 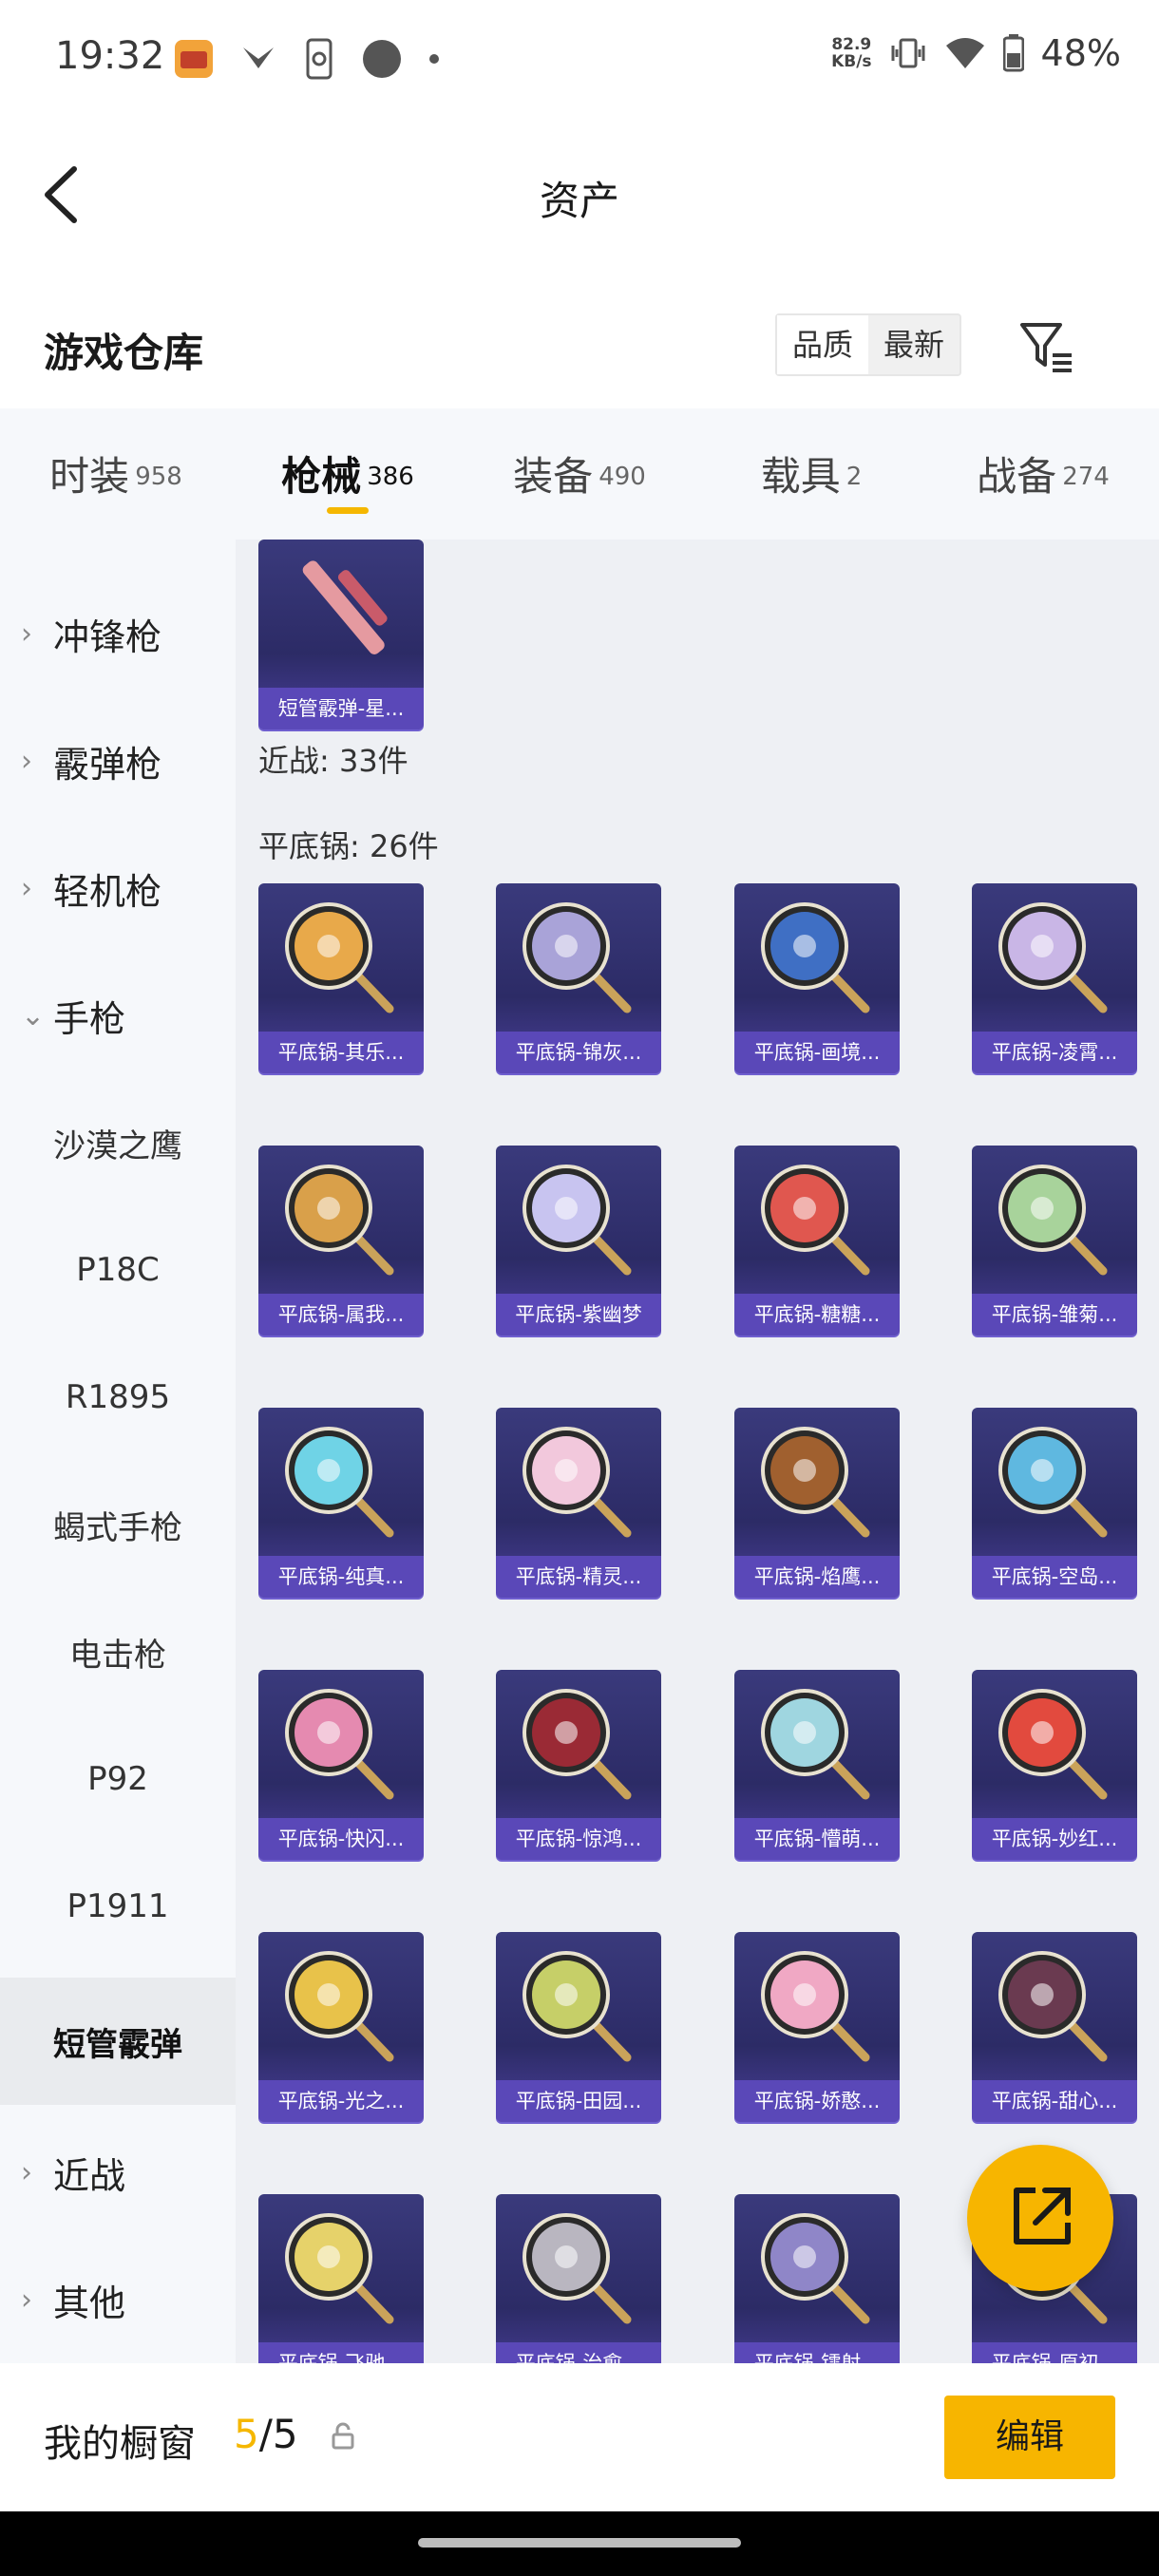 I want to click on battery-percent: 48%, so click(x=1080, y=53).